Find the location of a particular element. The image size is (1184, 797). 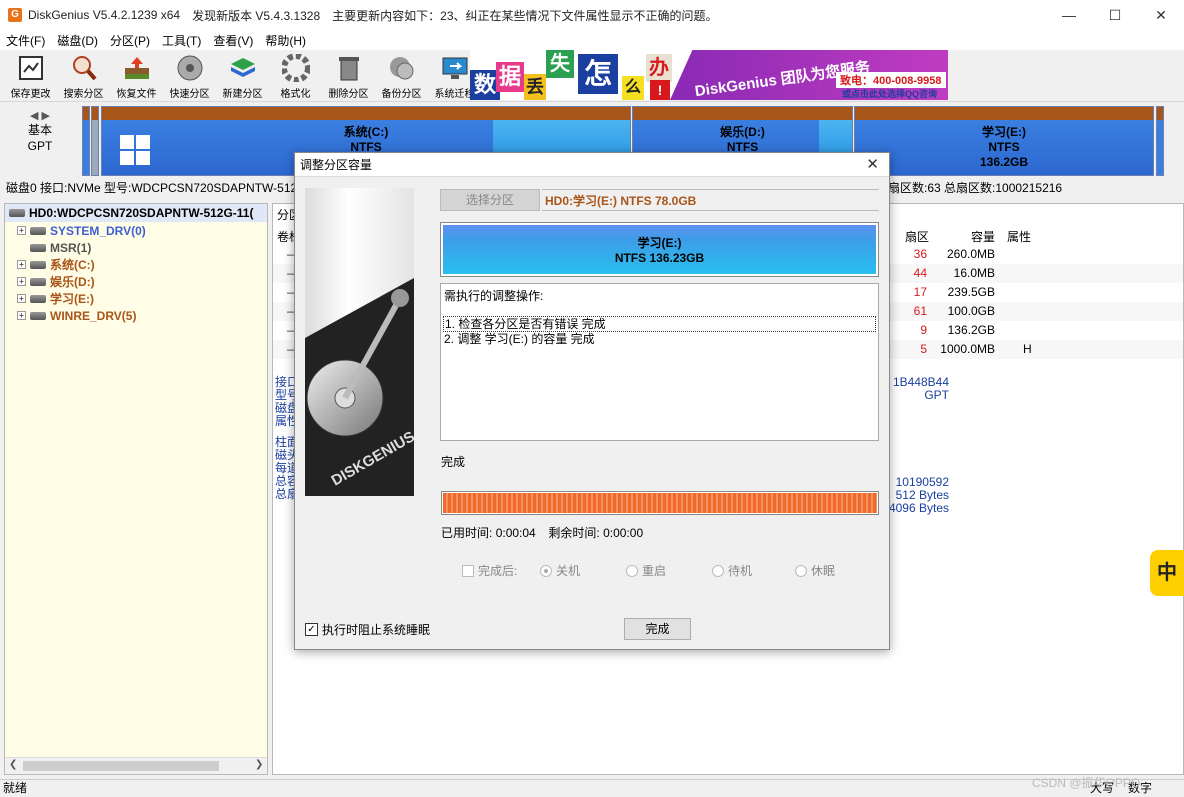

tree-node: + 学习(E:) is located at coordinates (136, 298).